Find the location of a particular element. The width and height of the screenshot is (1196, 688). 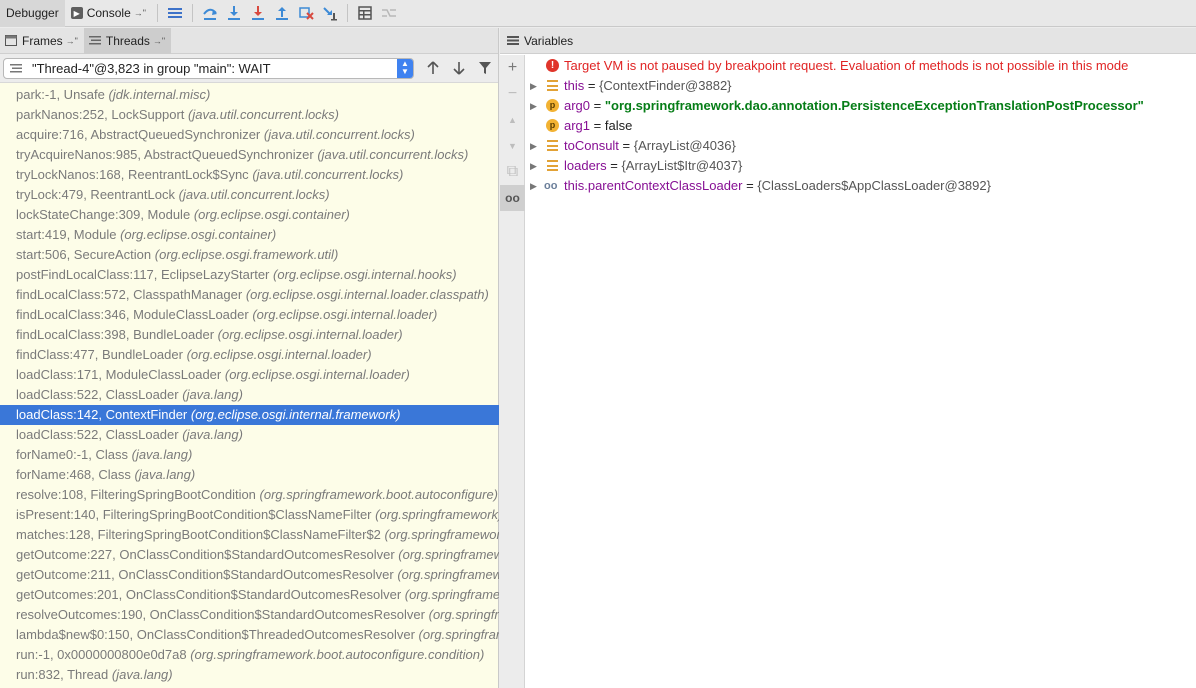

frame-row: forName:468, Class (java.lang) is located at coordinates (249, 475).